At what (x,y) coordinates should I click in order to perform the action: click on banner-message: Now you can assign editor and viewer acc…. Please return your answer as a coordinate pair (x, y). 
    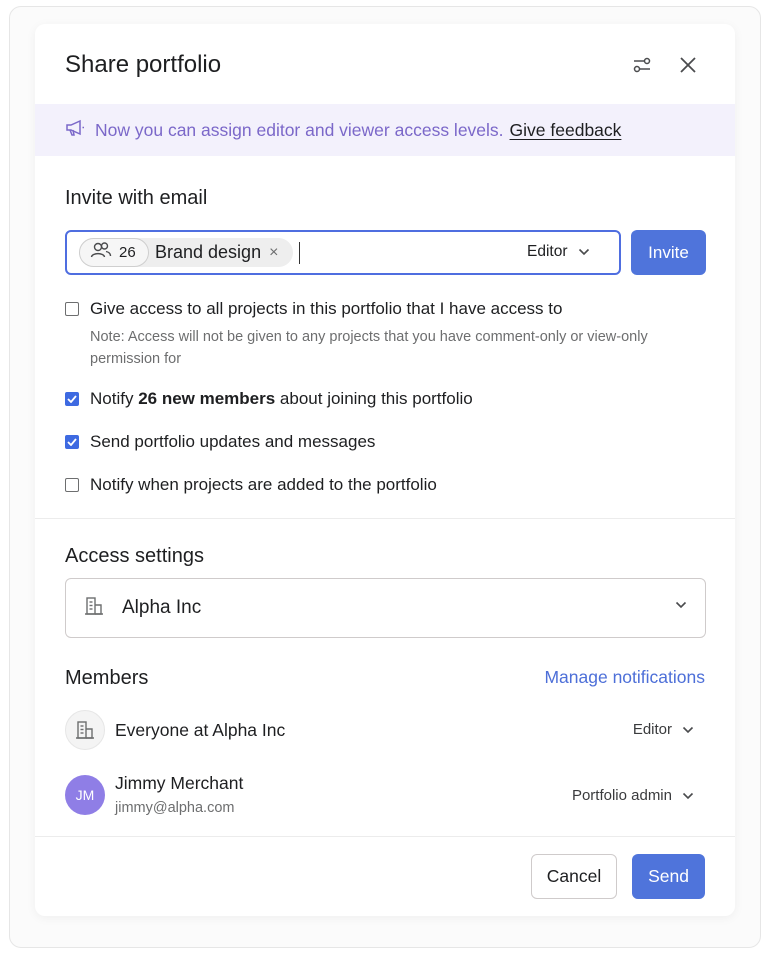
    Looking at the image, I should click on (299, 129).